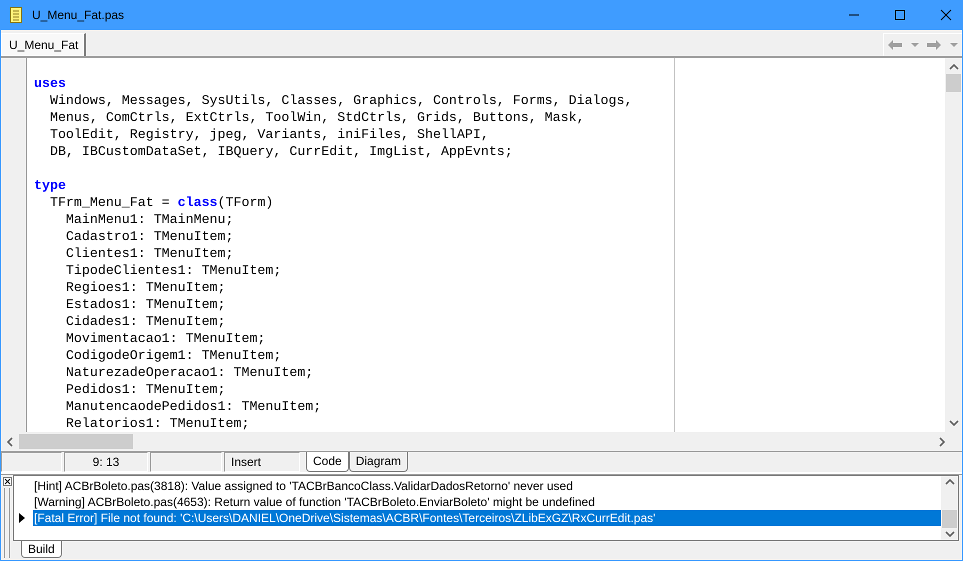 The width and height of the screenshot is (963, 561). I want to click on scroll-left-icon, so click(10, 441).